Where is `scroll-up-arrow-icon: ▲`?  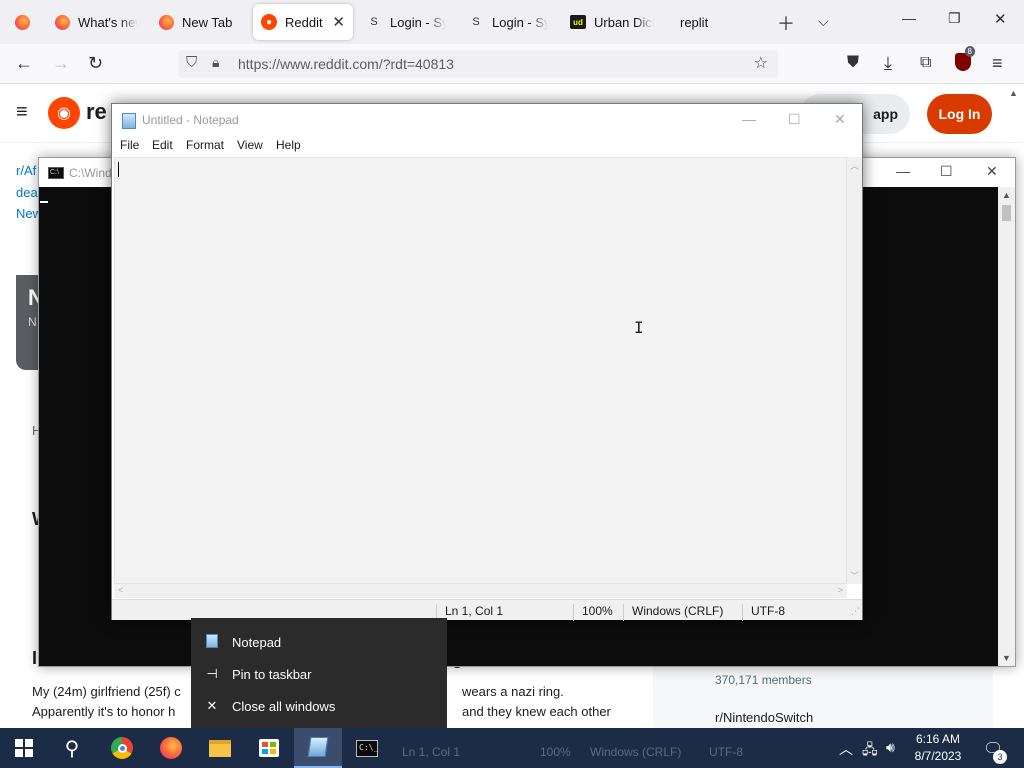 scroll-up-arrow-icon: ▲ is located at coordinates (1006, 195).